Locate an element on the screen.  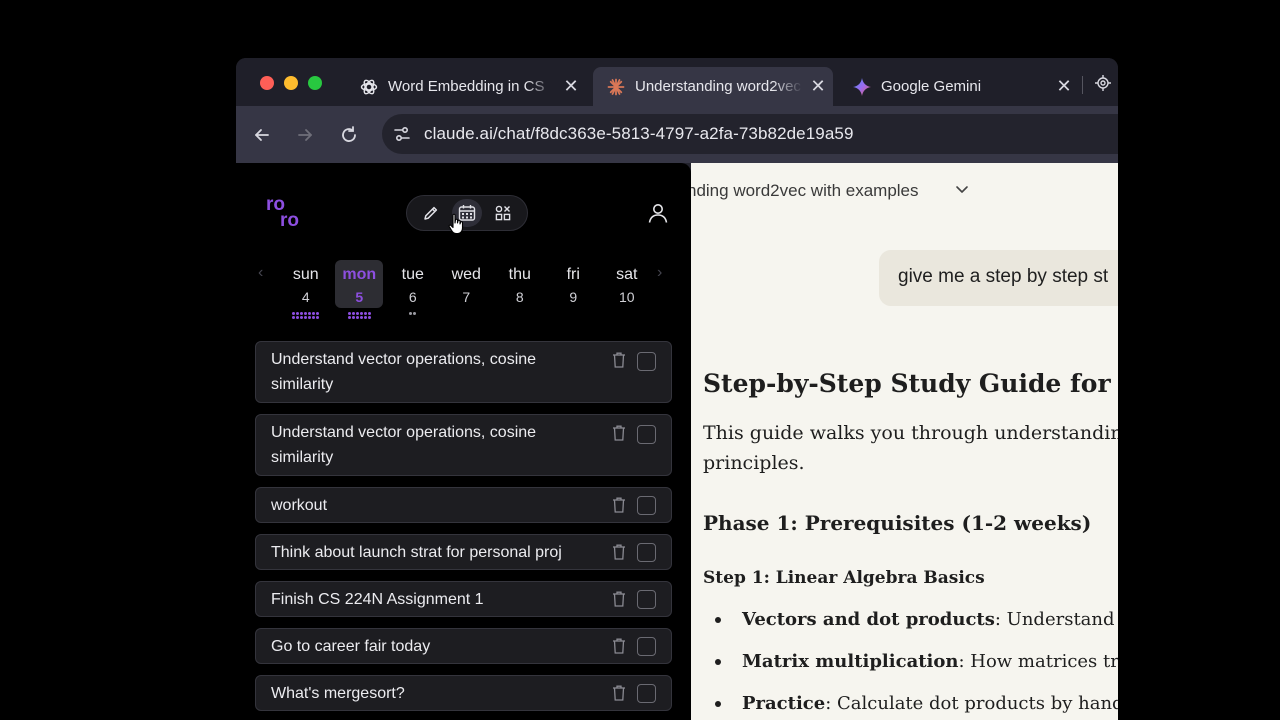
step-heading: Step 1: Linear Algebra Basics is located at coordinates (844, 578).